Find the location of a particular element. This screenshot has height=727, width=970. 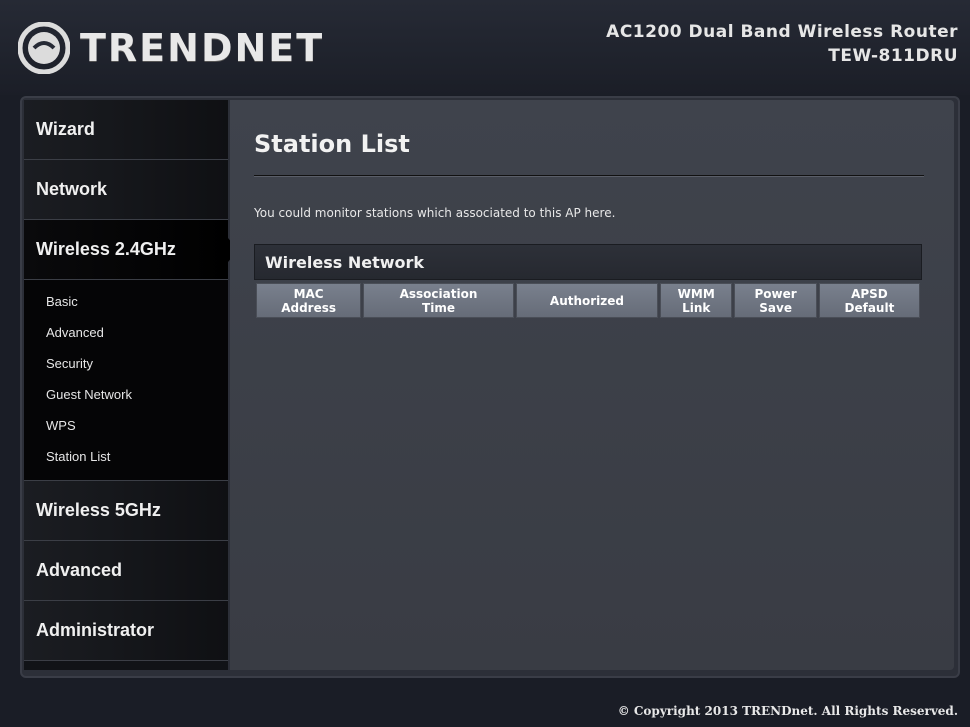

nav-wireless-24ghz-label: Wireless 2.4GHz is located at coordinates (106, 249).